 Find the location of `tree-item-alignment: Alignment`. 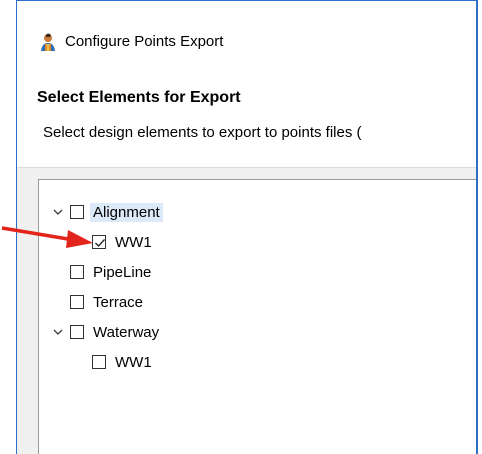

tree-item-alignment: Alignment is located at coordinates (107, 212).